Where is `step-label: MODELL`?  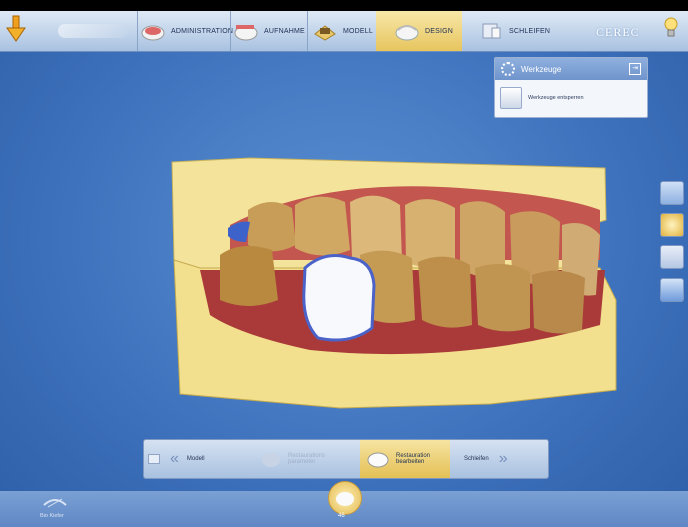 step-label: MODELL is located at coordinates (358, 31).